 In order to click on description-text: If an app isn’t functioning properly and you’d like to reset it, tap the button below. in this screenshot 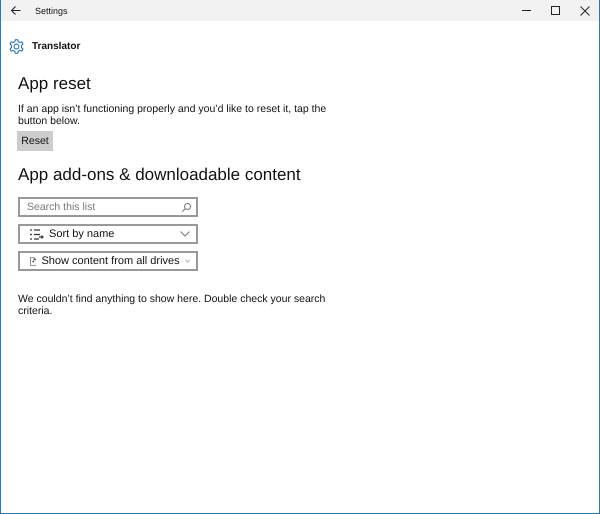, I will do `click(173, 115)`.